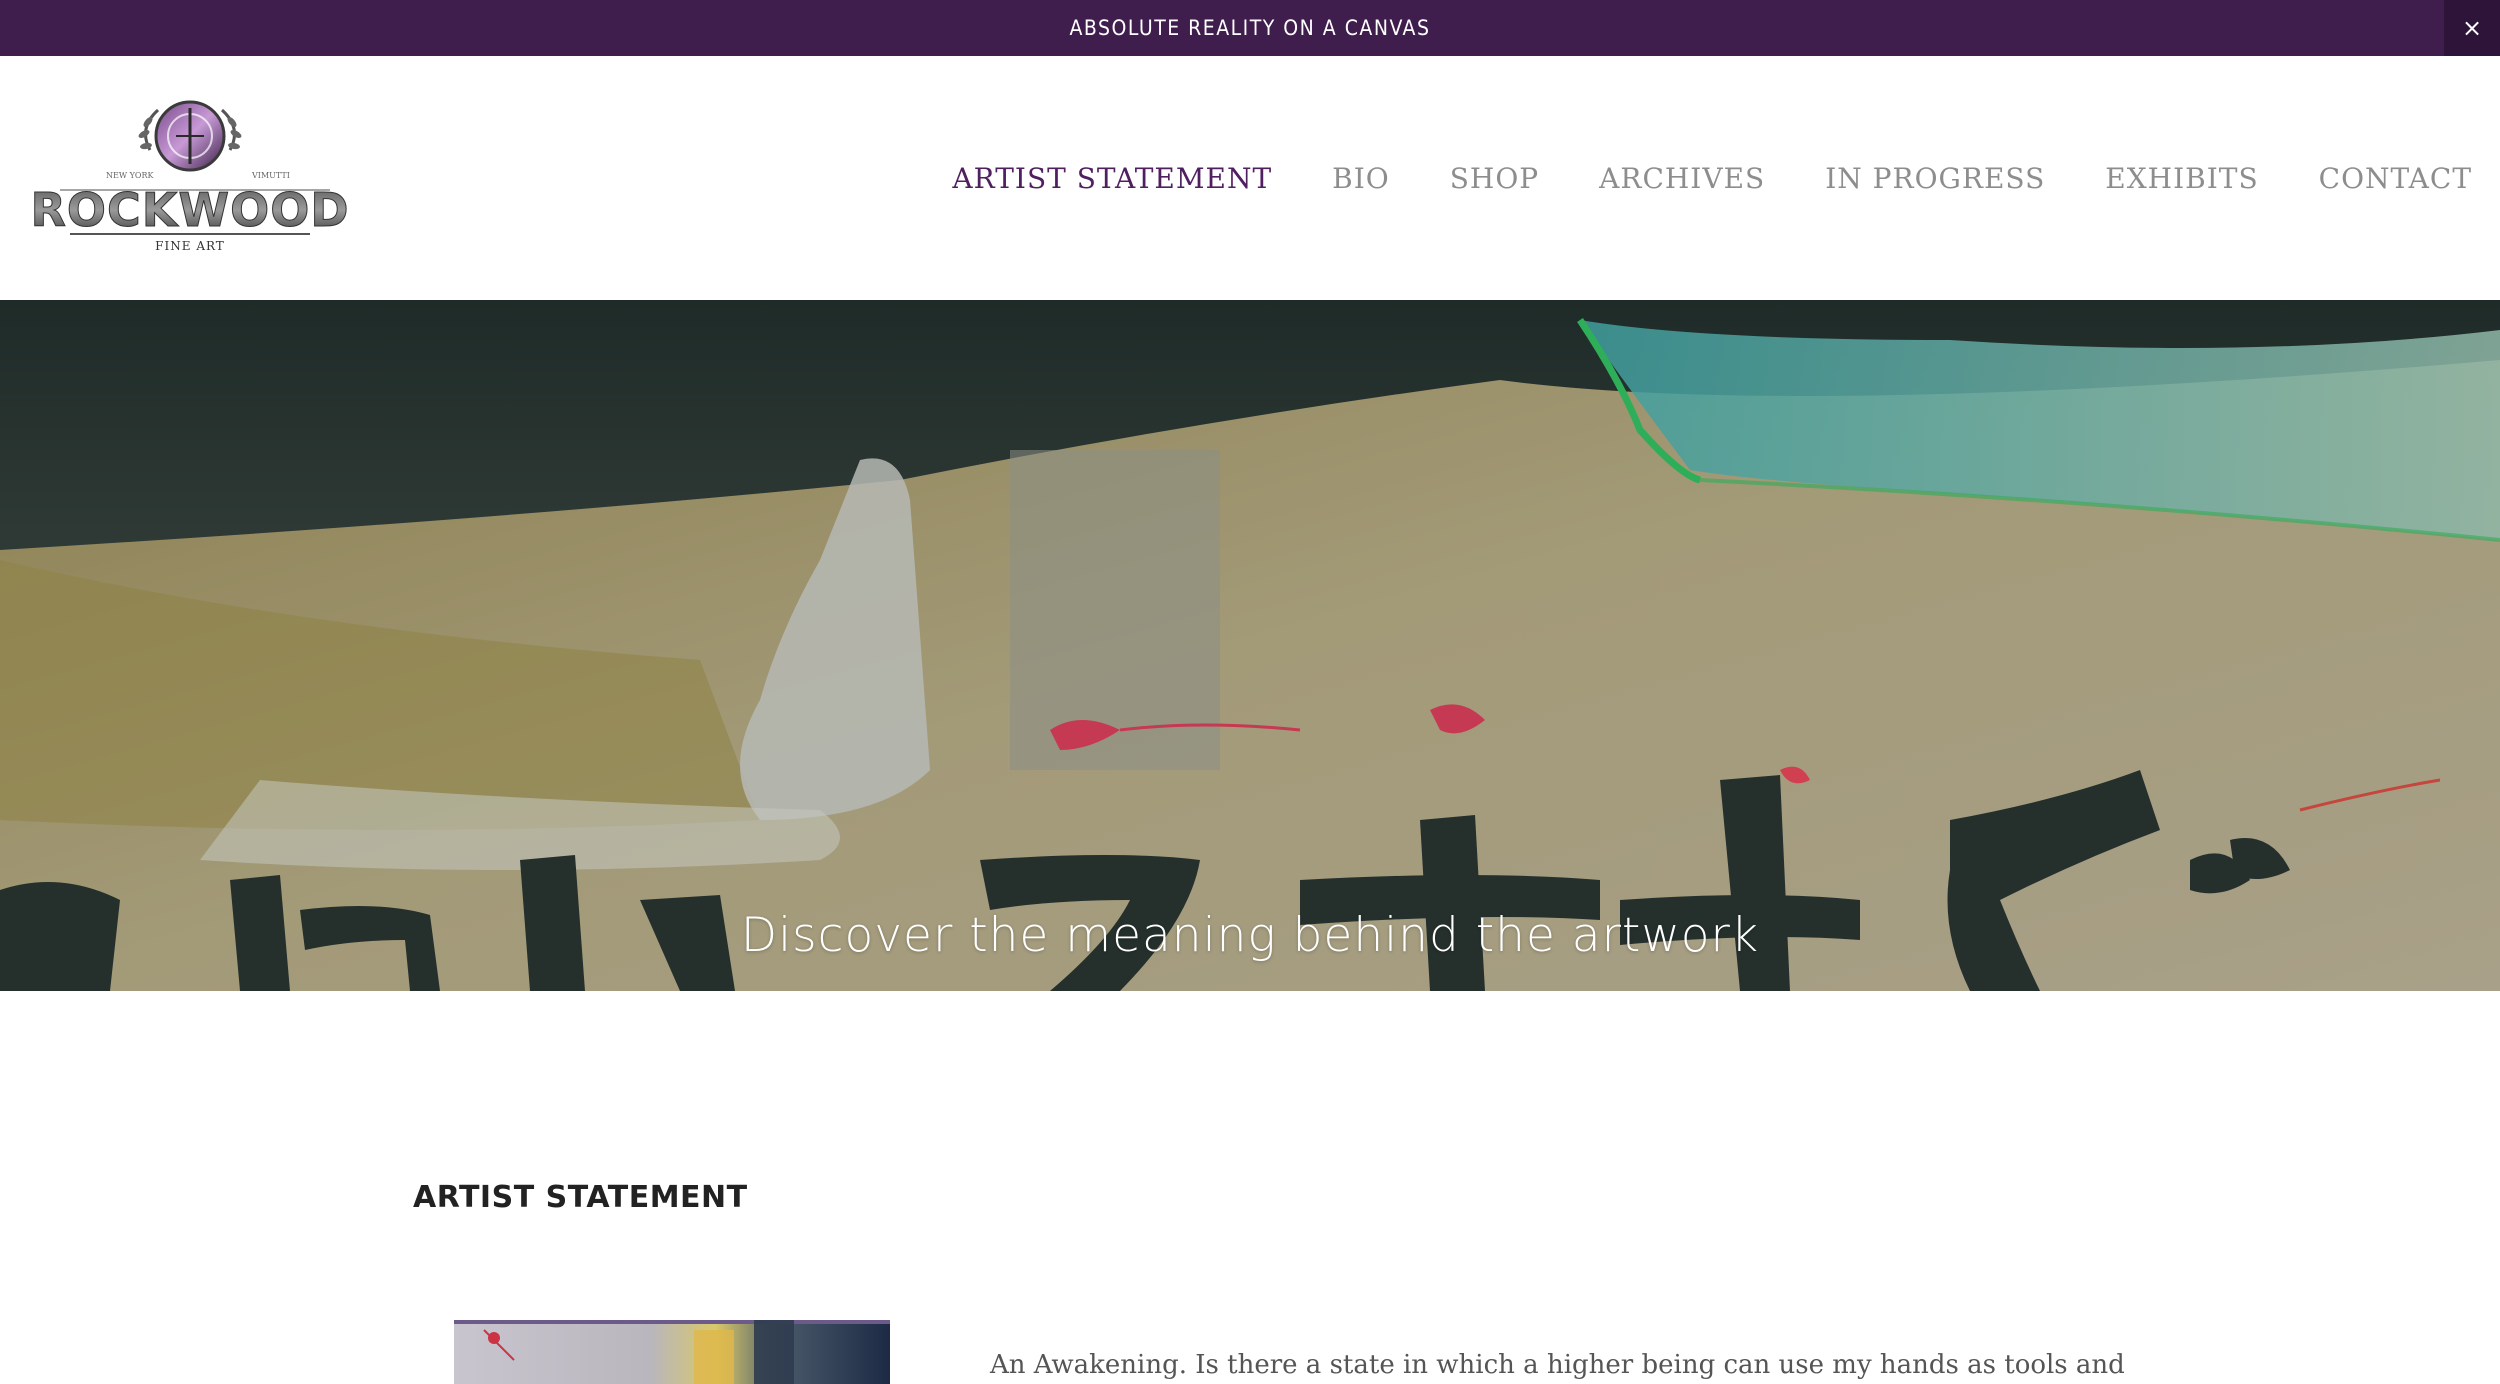 The width and height of the screenshot is (2500, 1384). What do you see at coordinates (2181, 178) in the screenshot?
I see `nav-item-exhibits: EXHIBITS` at bounding box center [2181, 178].